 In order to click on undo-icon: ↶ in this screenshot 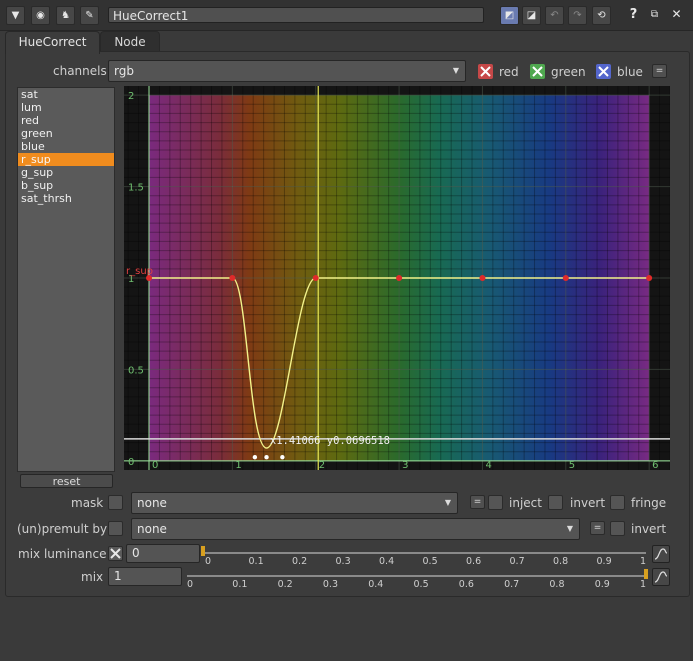, I will do `click(554, 15)`.